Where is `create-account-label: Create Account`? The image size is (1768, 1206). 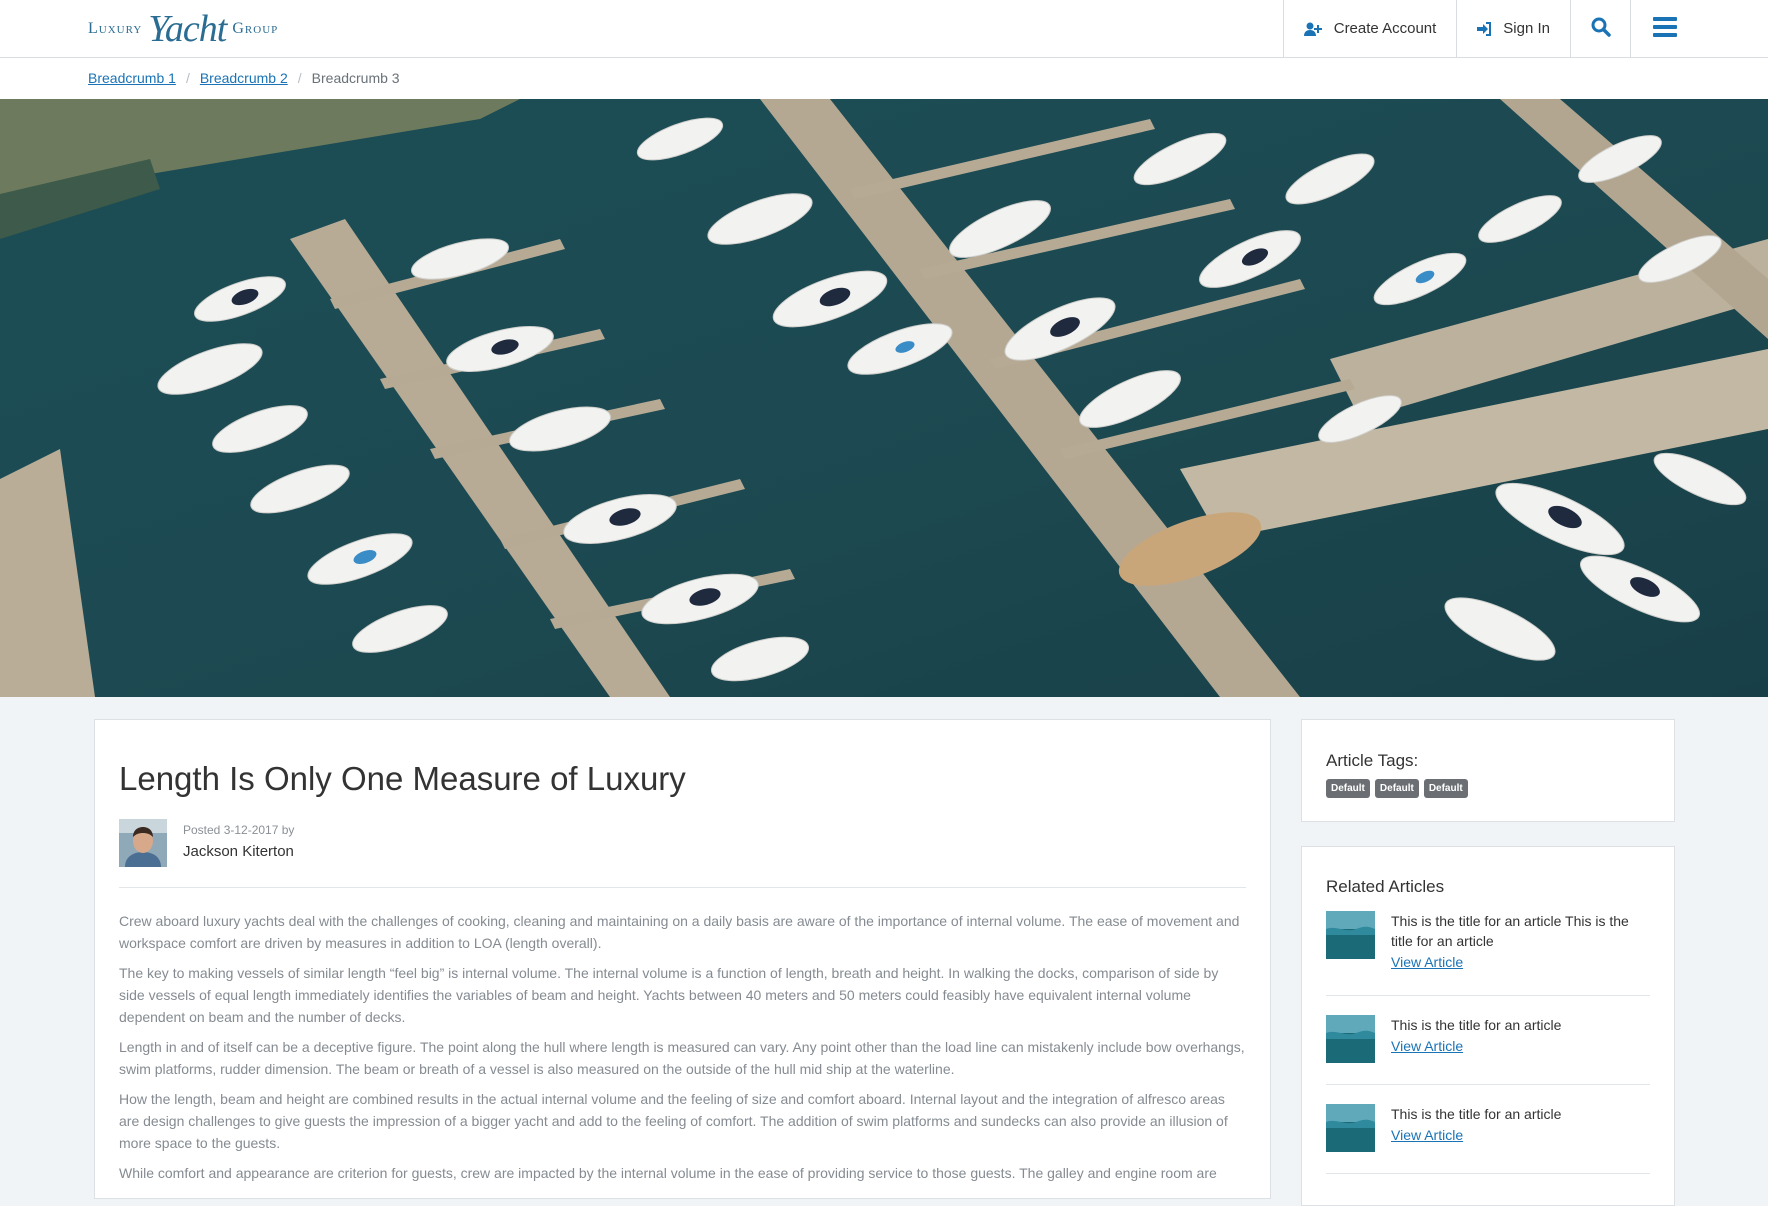 create-account-label: Create Account is located at coordinates (1385, 28).